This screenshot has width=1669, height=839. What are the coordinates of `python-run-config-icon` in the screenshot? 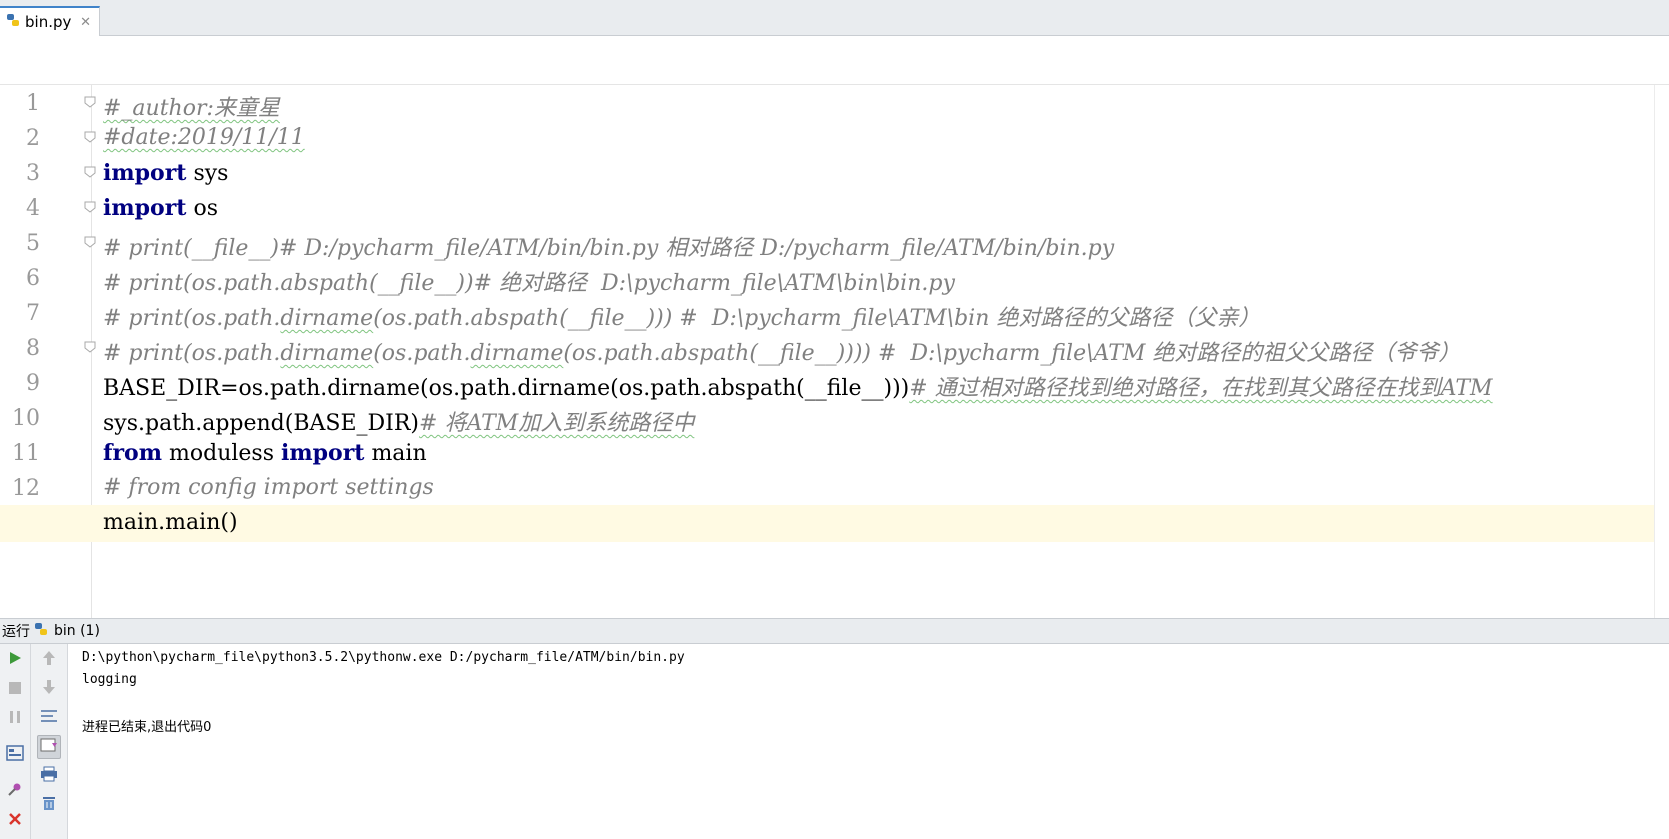 It's located at (41, 631).